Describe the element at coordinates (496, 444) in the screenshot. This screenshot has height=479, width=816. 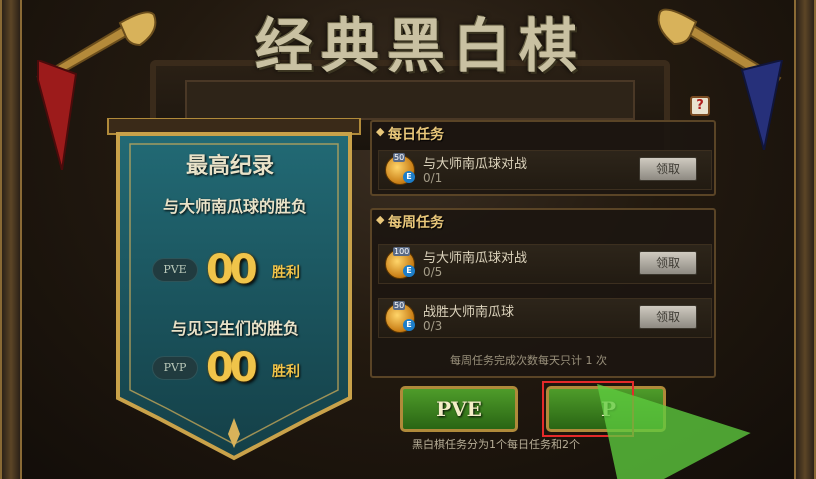
I see `footer-hint: 黑白棋任务分为1个每日任务和2个` at that location.